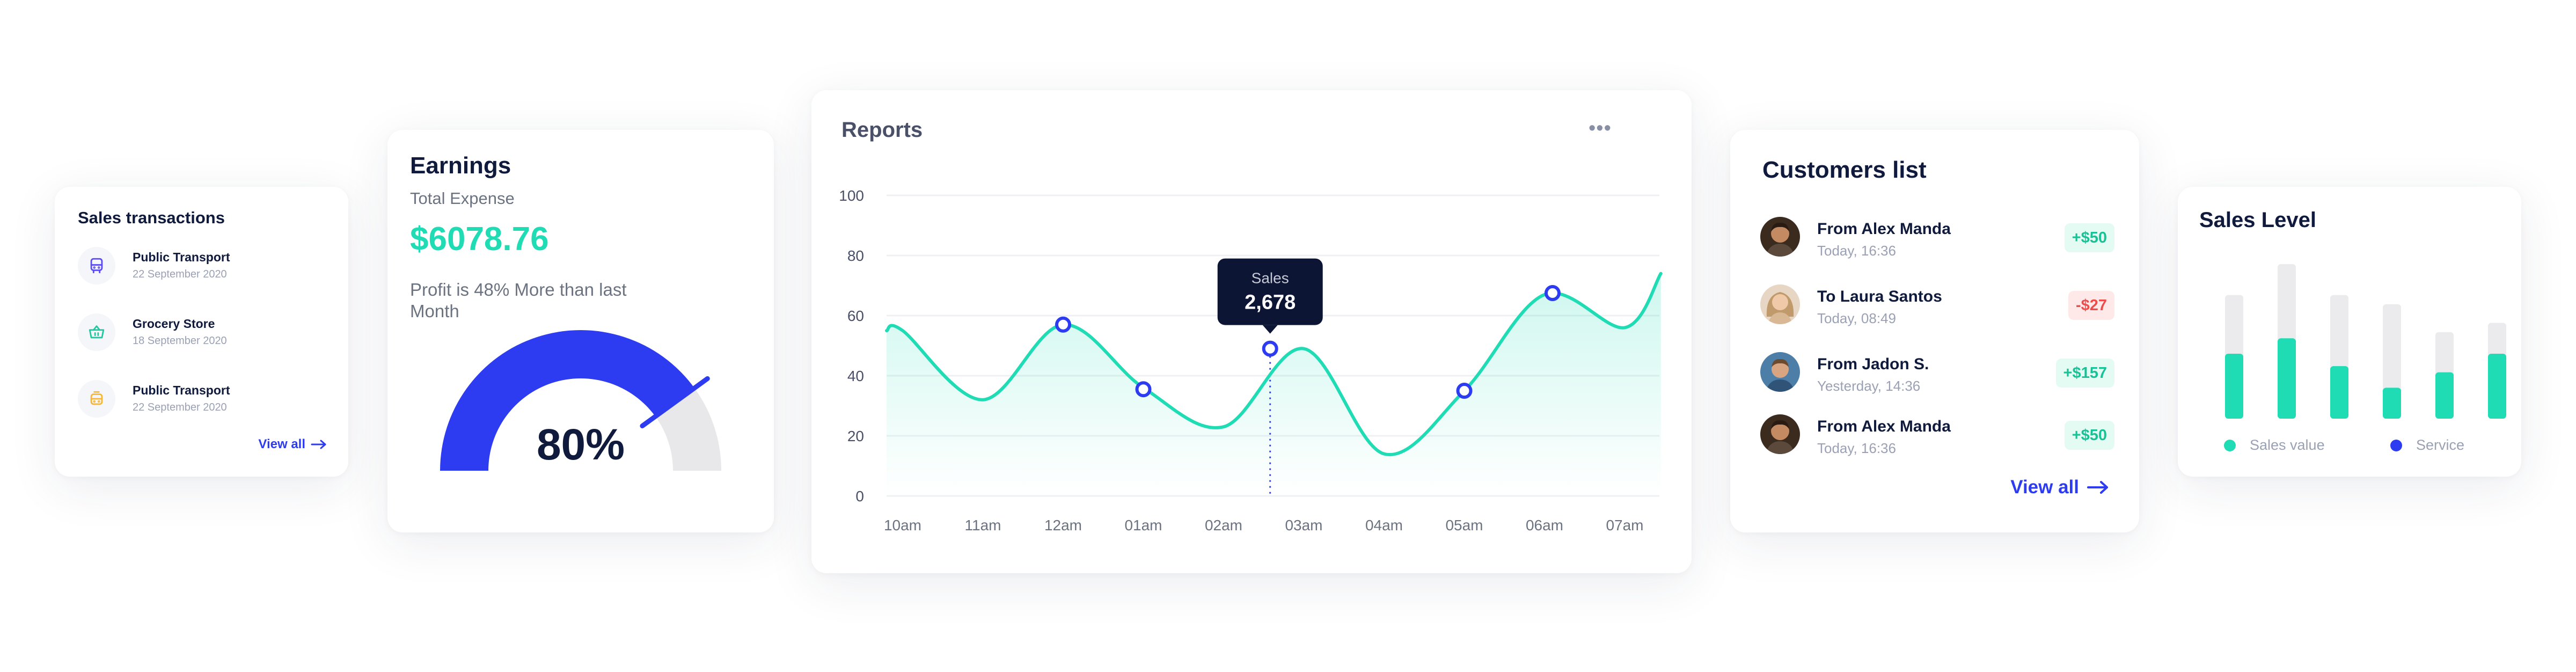 Image resolution: width=2576 pixels, height=672 pixels. I want to click on gauge-percent: 80%, so click(580, 444).